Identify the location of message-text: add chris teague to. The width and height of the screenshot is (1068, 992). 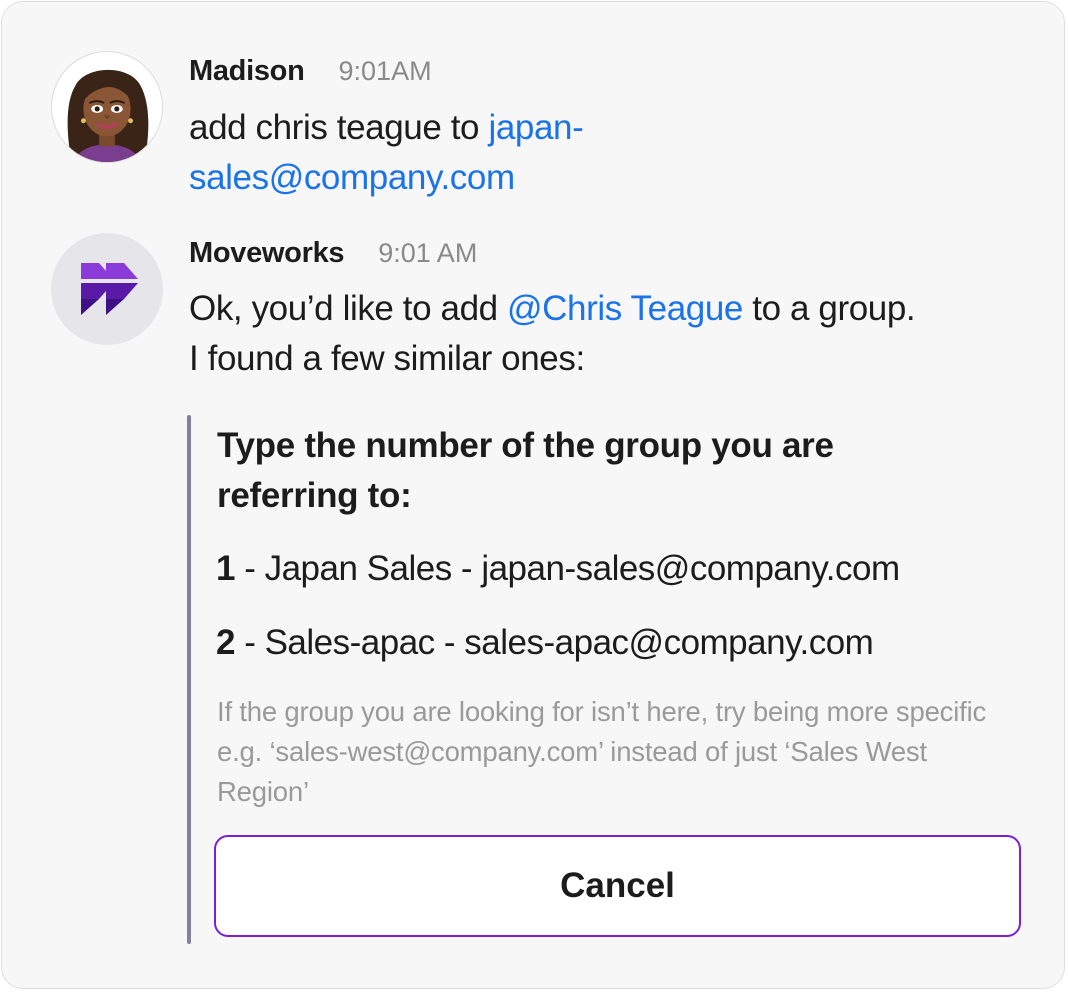
(339, 127).